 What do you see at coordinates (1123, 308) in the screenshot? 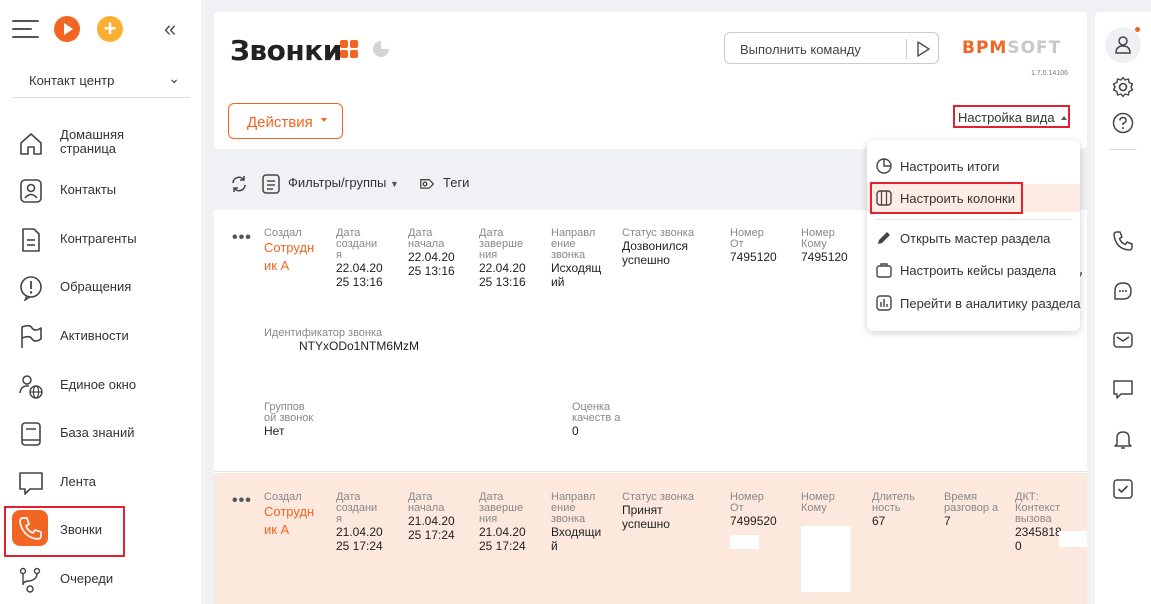
I see `right-panel` at bounding box center [1123, 308].